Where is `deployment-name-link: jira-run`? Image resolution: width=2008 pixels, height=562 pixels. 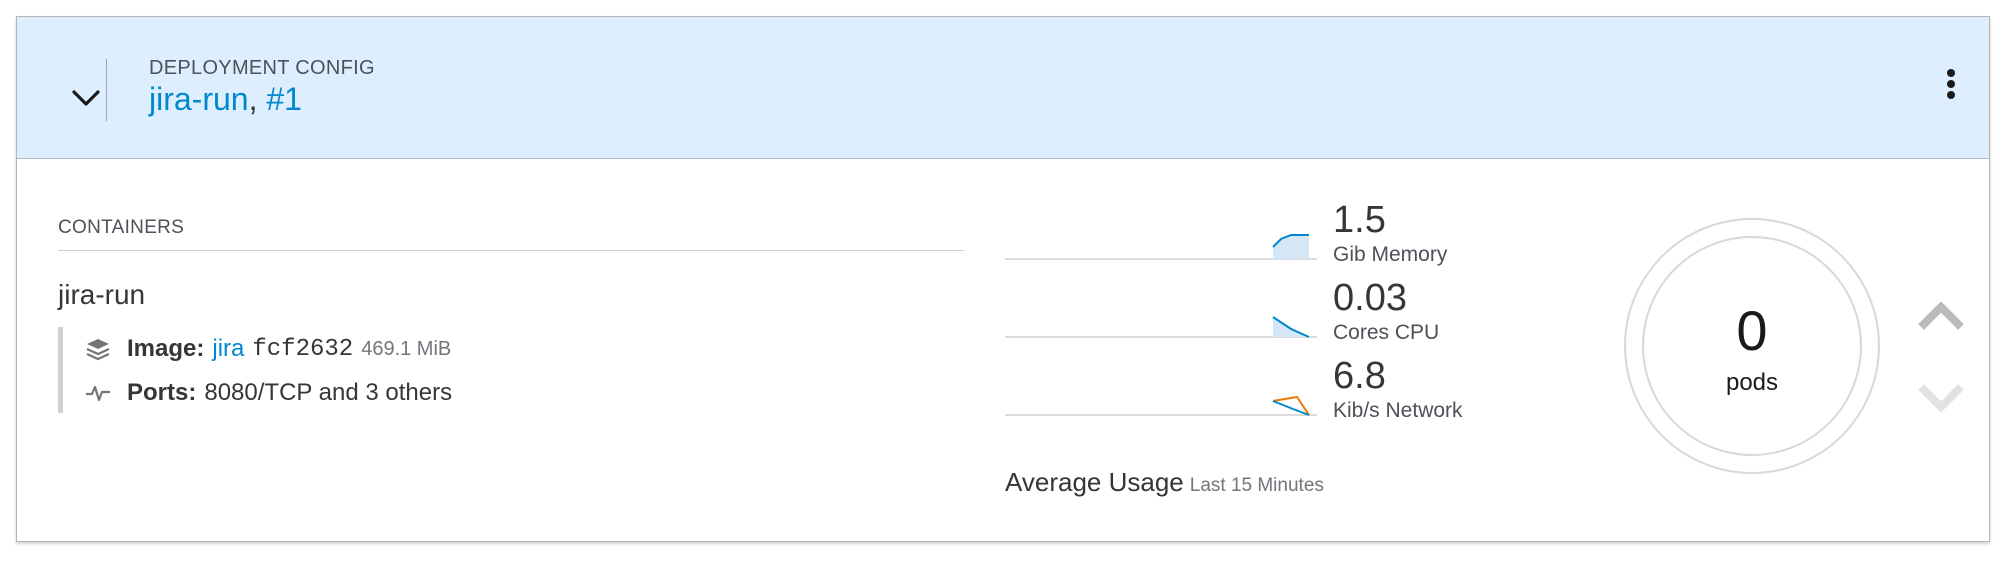
deployment-name-link: jira-run is located at coordinates (199, 99).